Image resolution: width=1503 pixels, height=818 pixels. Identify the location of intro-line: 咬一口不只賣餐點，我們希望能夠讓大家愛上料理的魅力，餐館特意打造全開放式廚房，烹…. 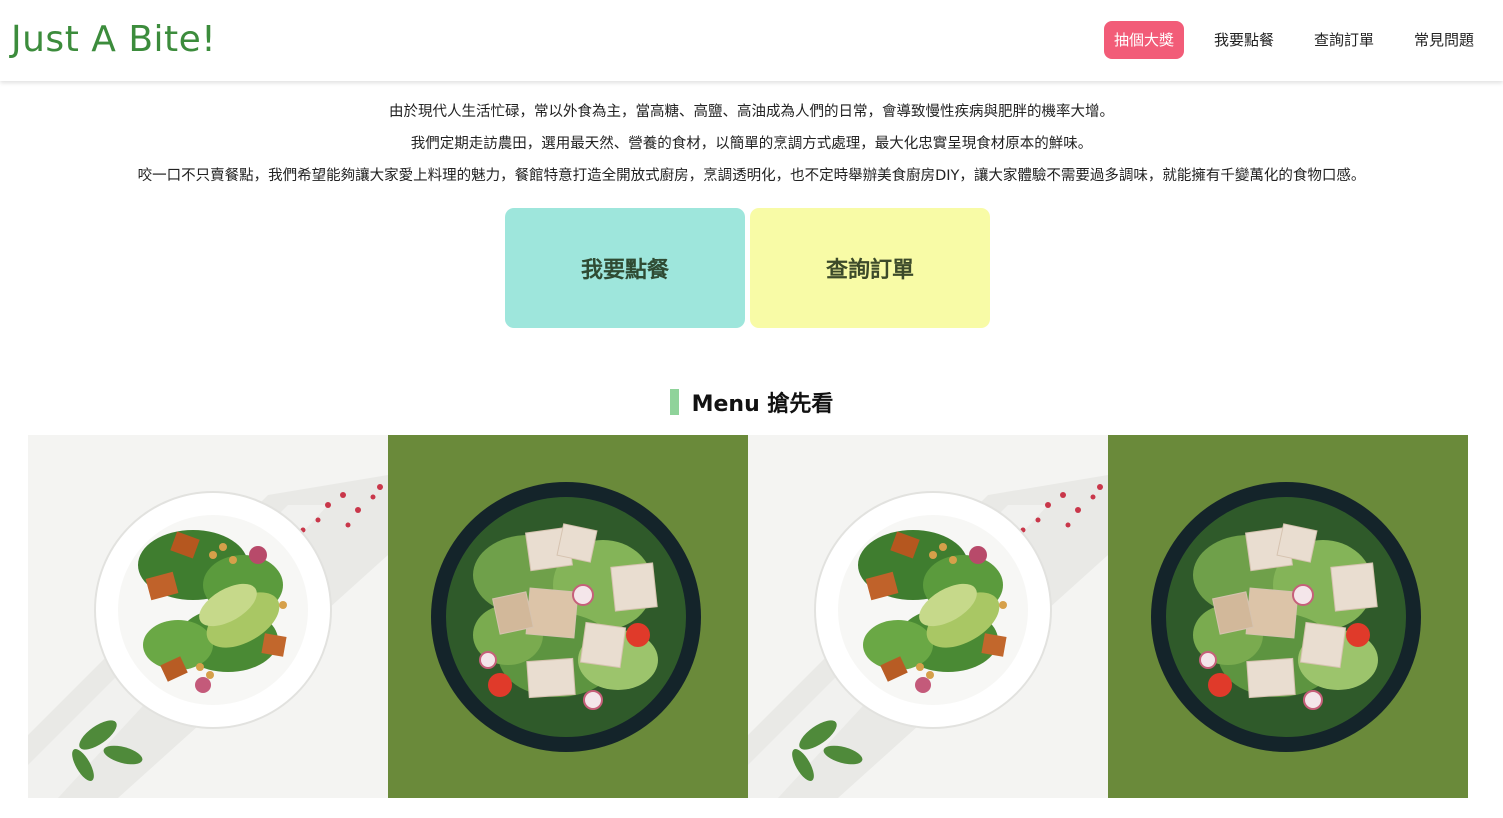
(751, 176).